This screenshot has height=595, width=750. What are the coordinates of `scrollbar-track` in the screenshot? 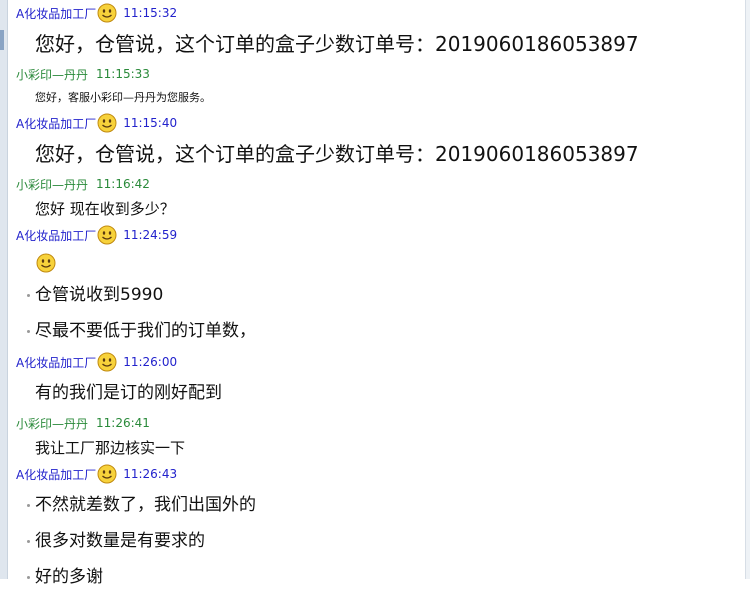 It's located at (747, 289).